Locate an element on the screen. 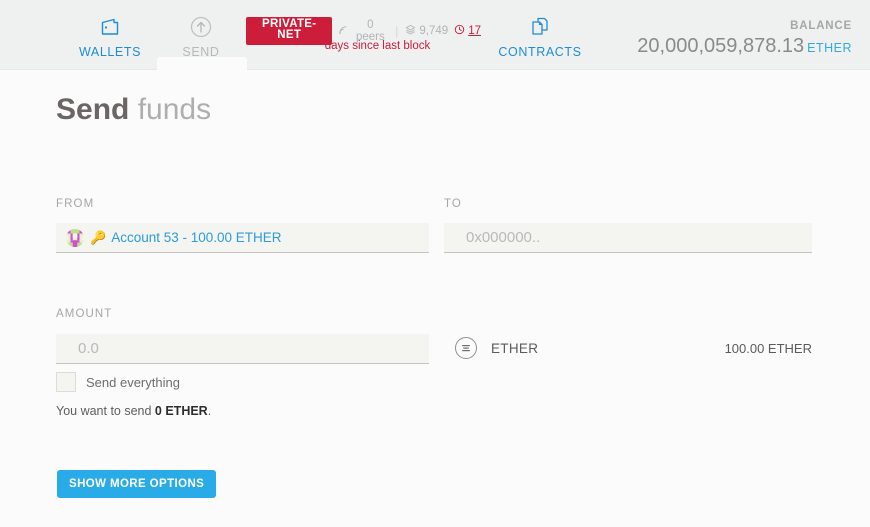 The height and width of the screenshot is (527, 870). send-arrow-icon is located at coordinates (201, 27).